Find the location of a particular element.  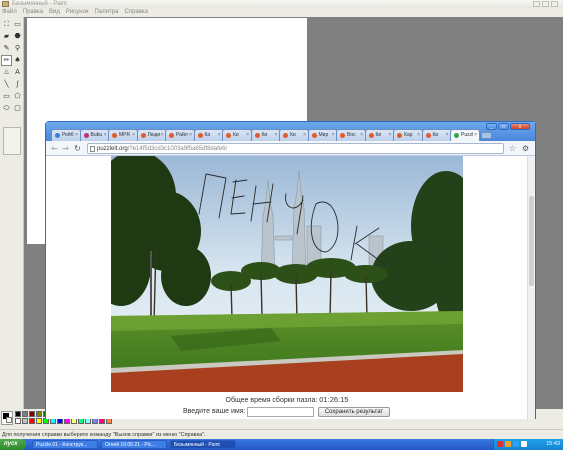

tab-label: Рейб is located at coordinates (68, 135).